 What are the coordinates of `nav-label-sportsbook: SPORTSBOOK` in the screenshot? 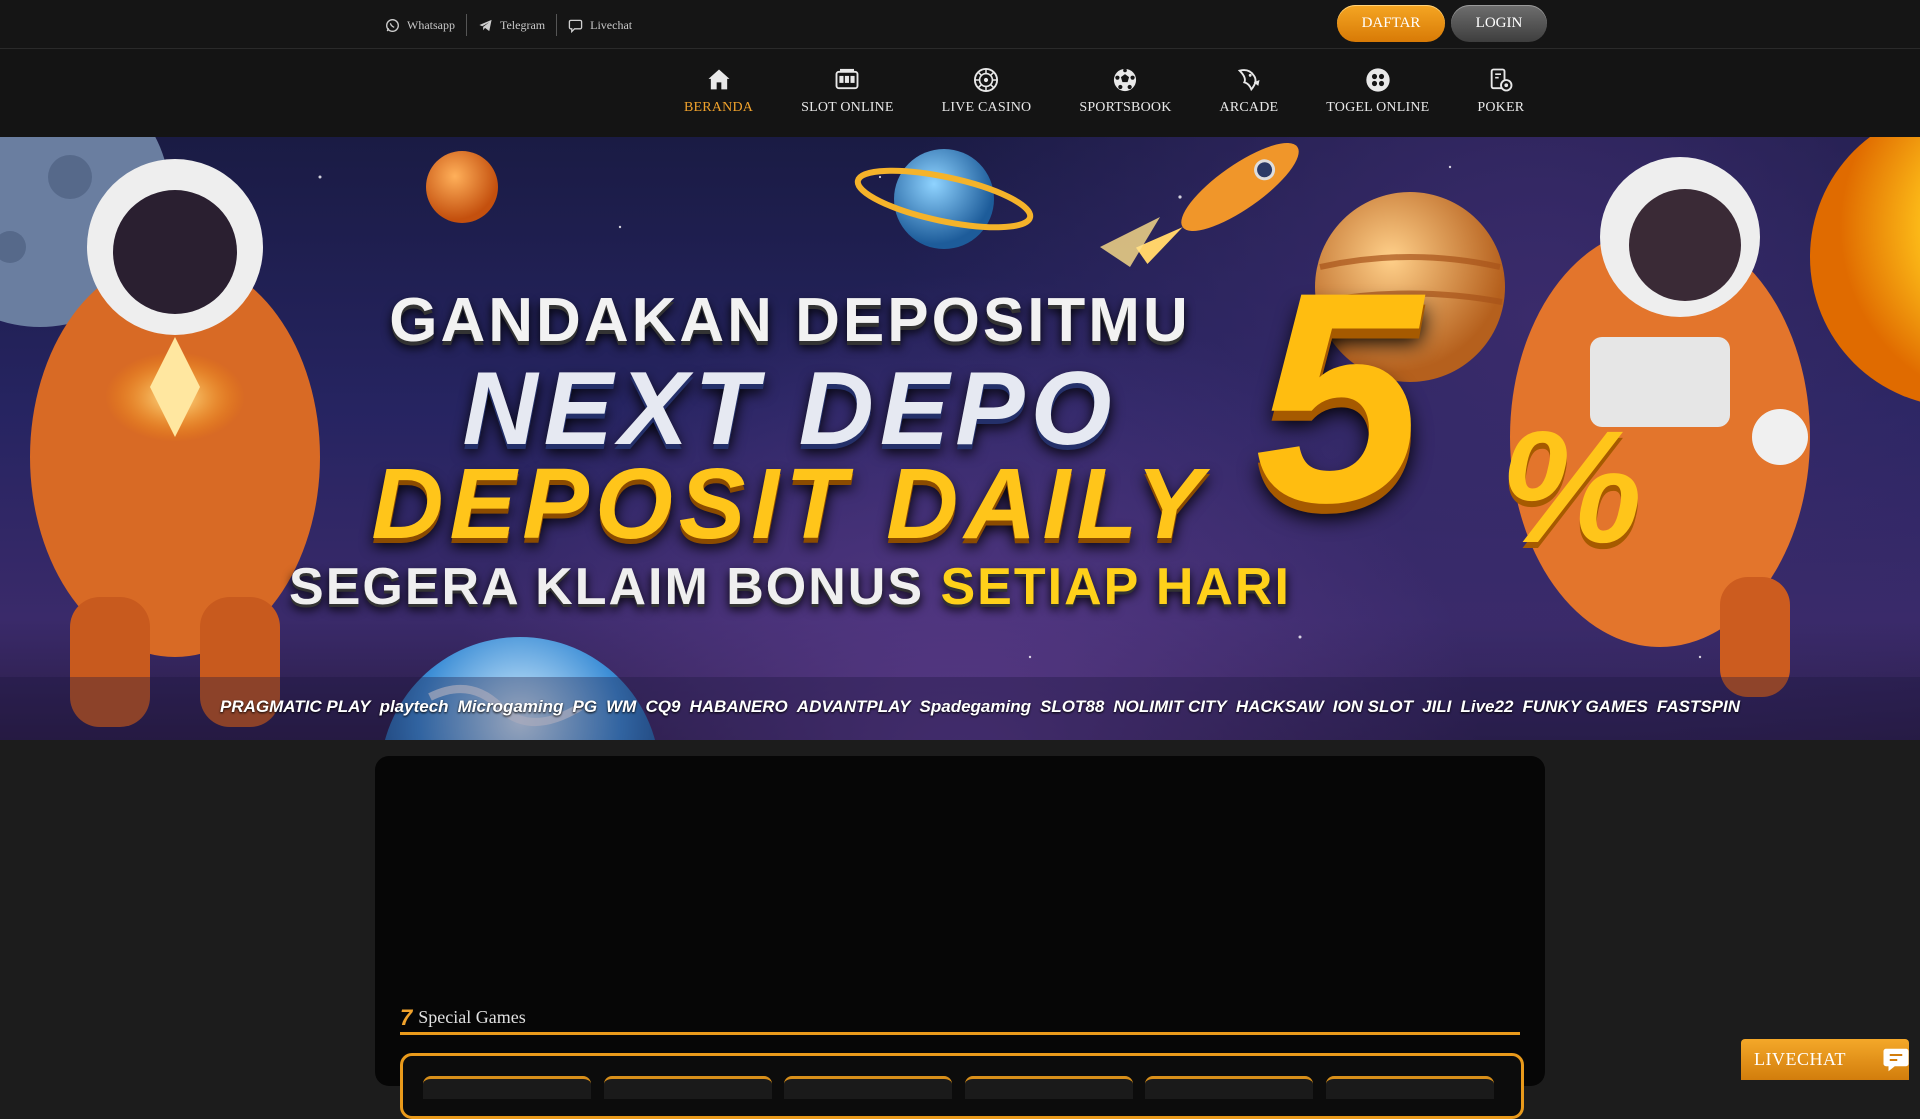 It's located at (1125, 107).